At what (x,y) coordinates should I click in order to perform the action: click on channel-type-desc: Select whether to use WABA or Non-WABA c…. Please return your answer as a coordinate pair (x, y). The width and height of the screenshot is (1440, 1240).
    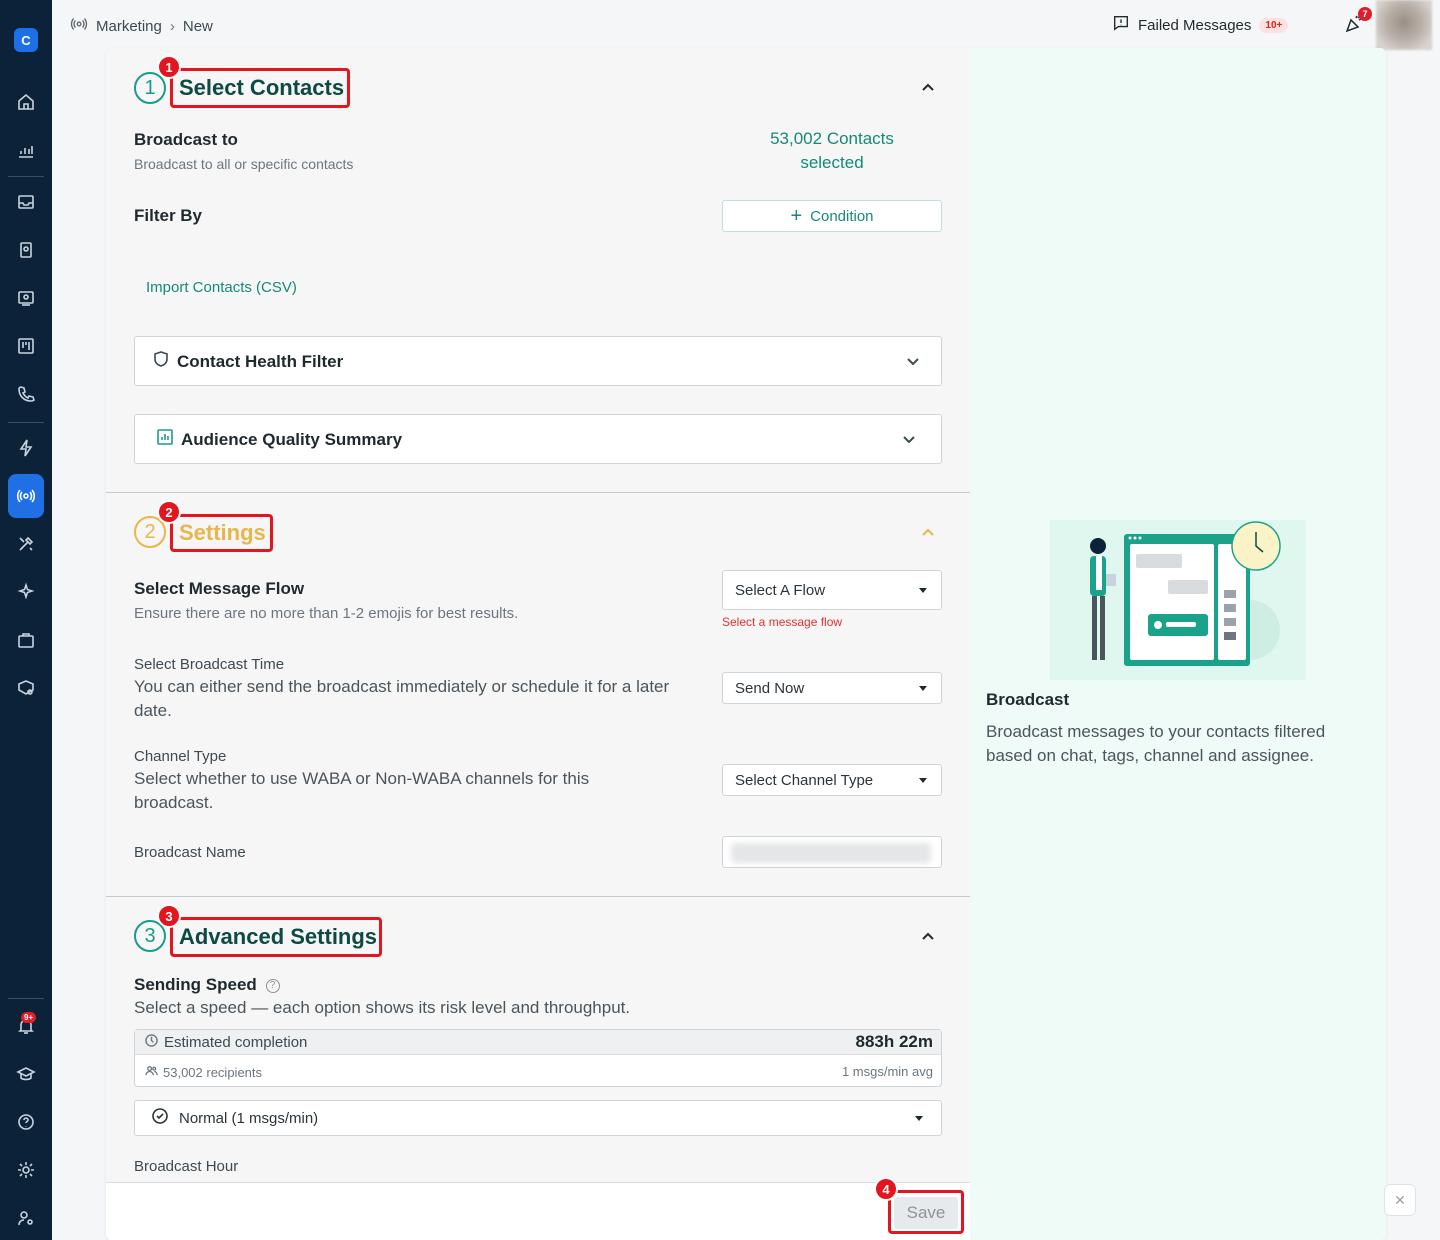
    Looking at the image, I should click on (362, 790).